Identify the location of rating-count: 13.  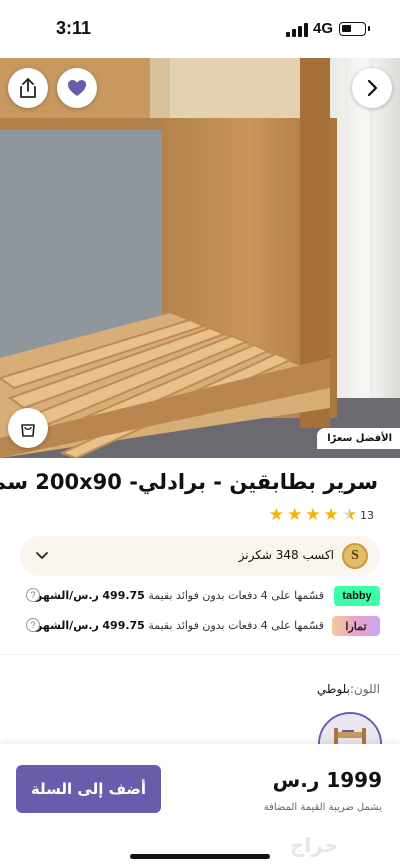
(367, 515).